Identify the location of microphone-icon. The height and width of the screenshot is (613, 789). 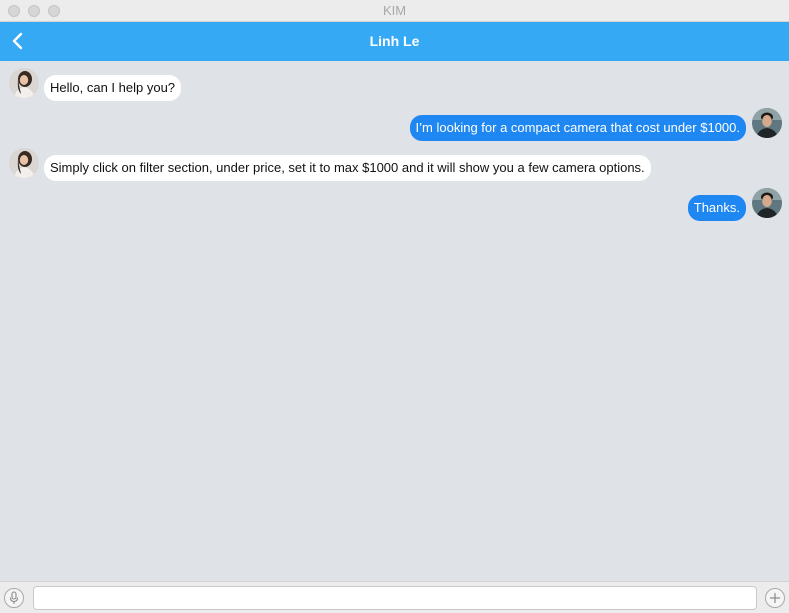
(14, 597).